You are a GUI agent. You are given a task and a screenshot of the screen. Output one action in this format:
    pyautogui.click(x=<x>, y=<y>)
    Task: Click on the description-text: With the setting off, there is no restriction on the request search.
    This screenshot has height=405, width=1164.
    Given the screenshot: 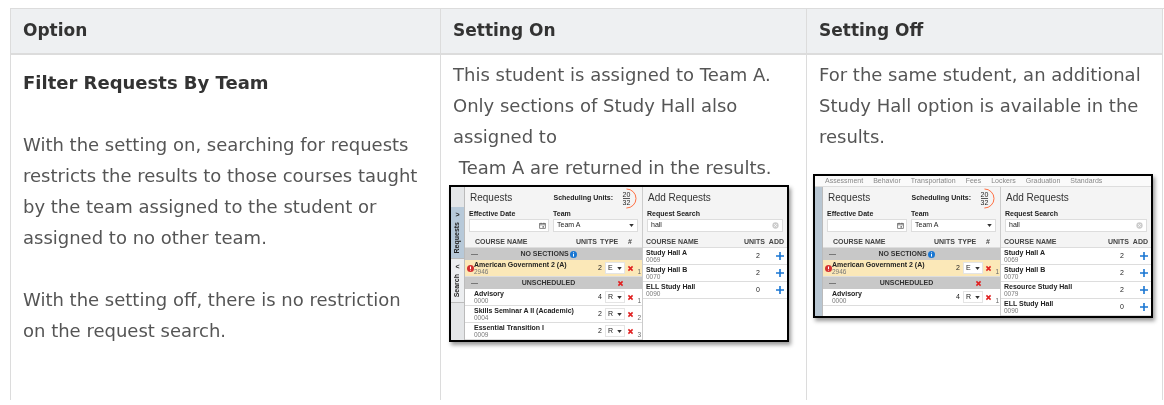 What is the action you would take?
    pyautogui.click(x=212, y=315)
    